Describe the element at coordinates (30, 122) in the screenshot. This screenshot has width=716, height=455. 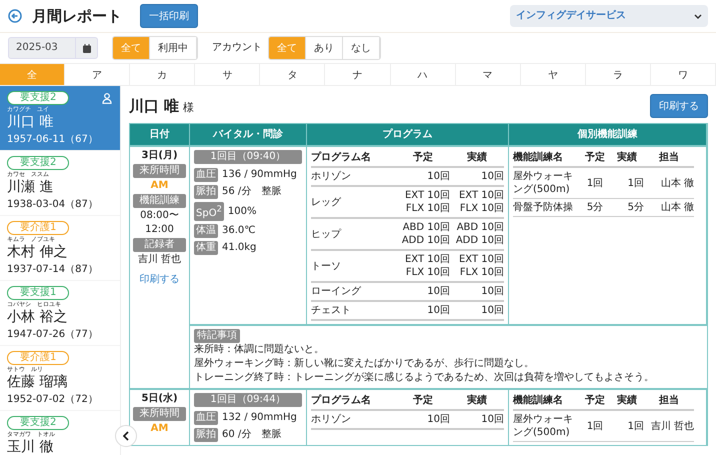
I see `patient-name: 川口 唯` at that location.